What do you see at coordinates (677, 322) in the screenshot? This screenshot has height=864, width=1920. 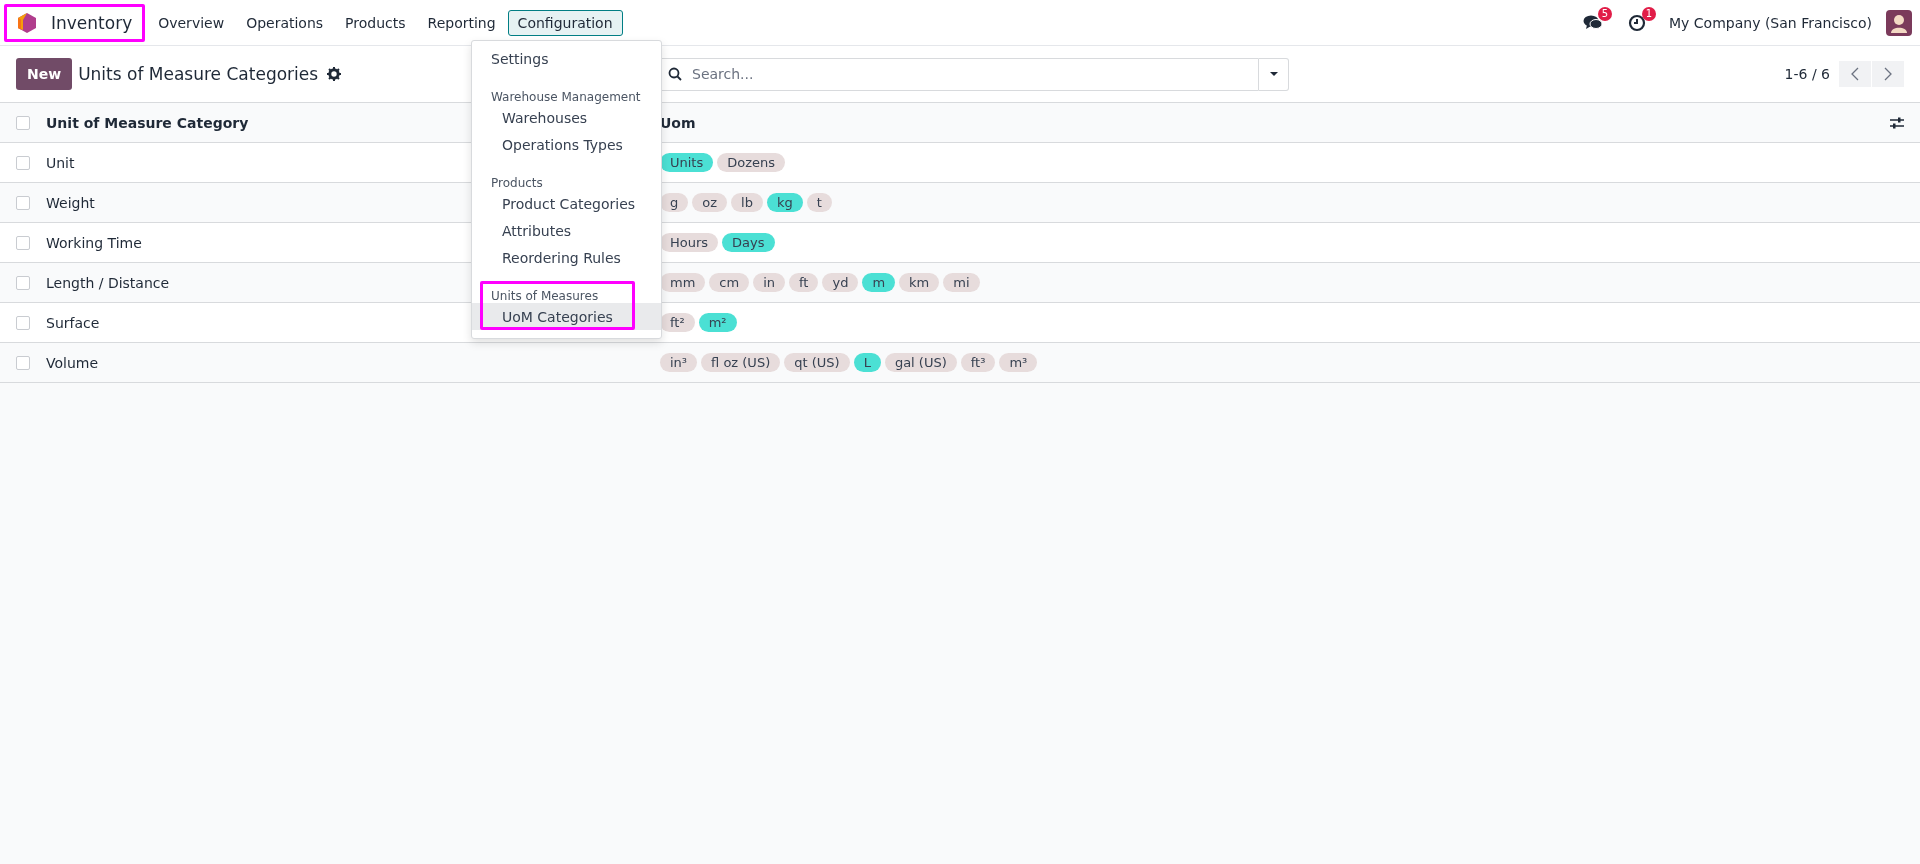 I see `uom-tag: ft²` at bounding box center [677, 322].